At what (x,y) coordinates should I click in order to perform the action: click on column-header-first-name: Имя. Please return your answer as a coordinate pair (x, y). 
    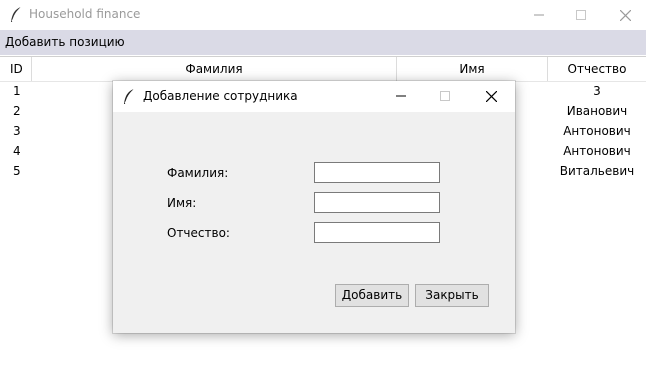
    Looking at the image, I should click on (472, 69).